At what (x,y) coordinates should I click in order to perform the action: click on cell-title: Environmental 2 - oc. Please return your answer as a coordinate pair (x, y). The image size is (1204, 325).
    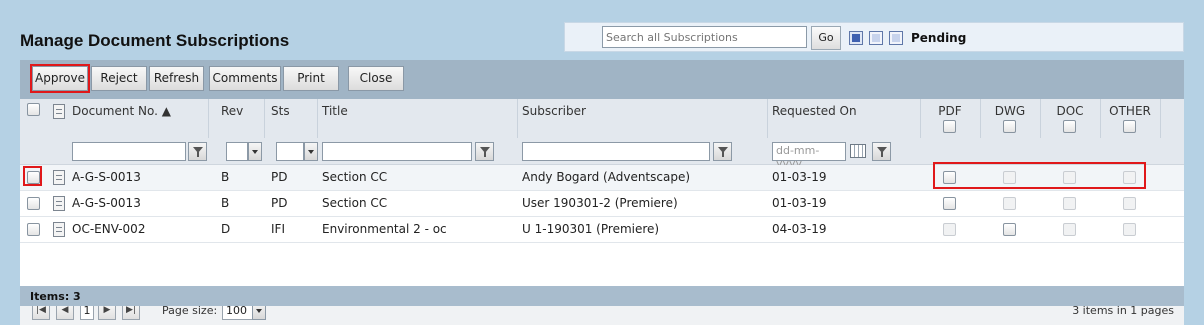
    Looking at the image, I should click on (384, 229).